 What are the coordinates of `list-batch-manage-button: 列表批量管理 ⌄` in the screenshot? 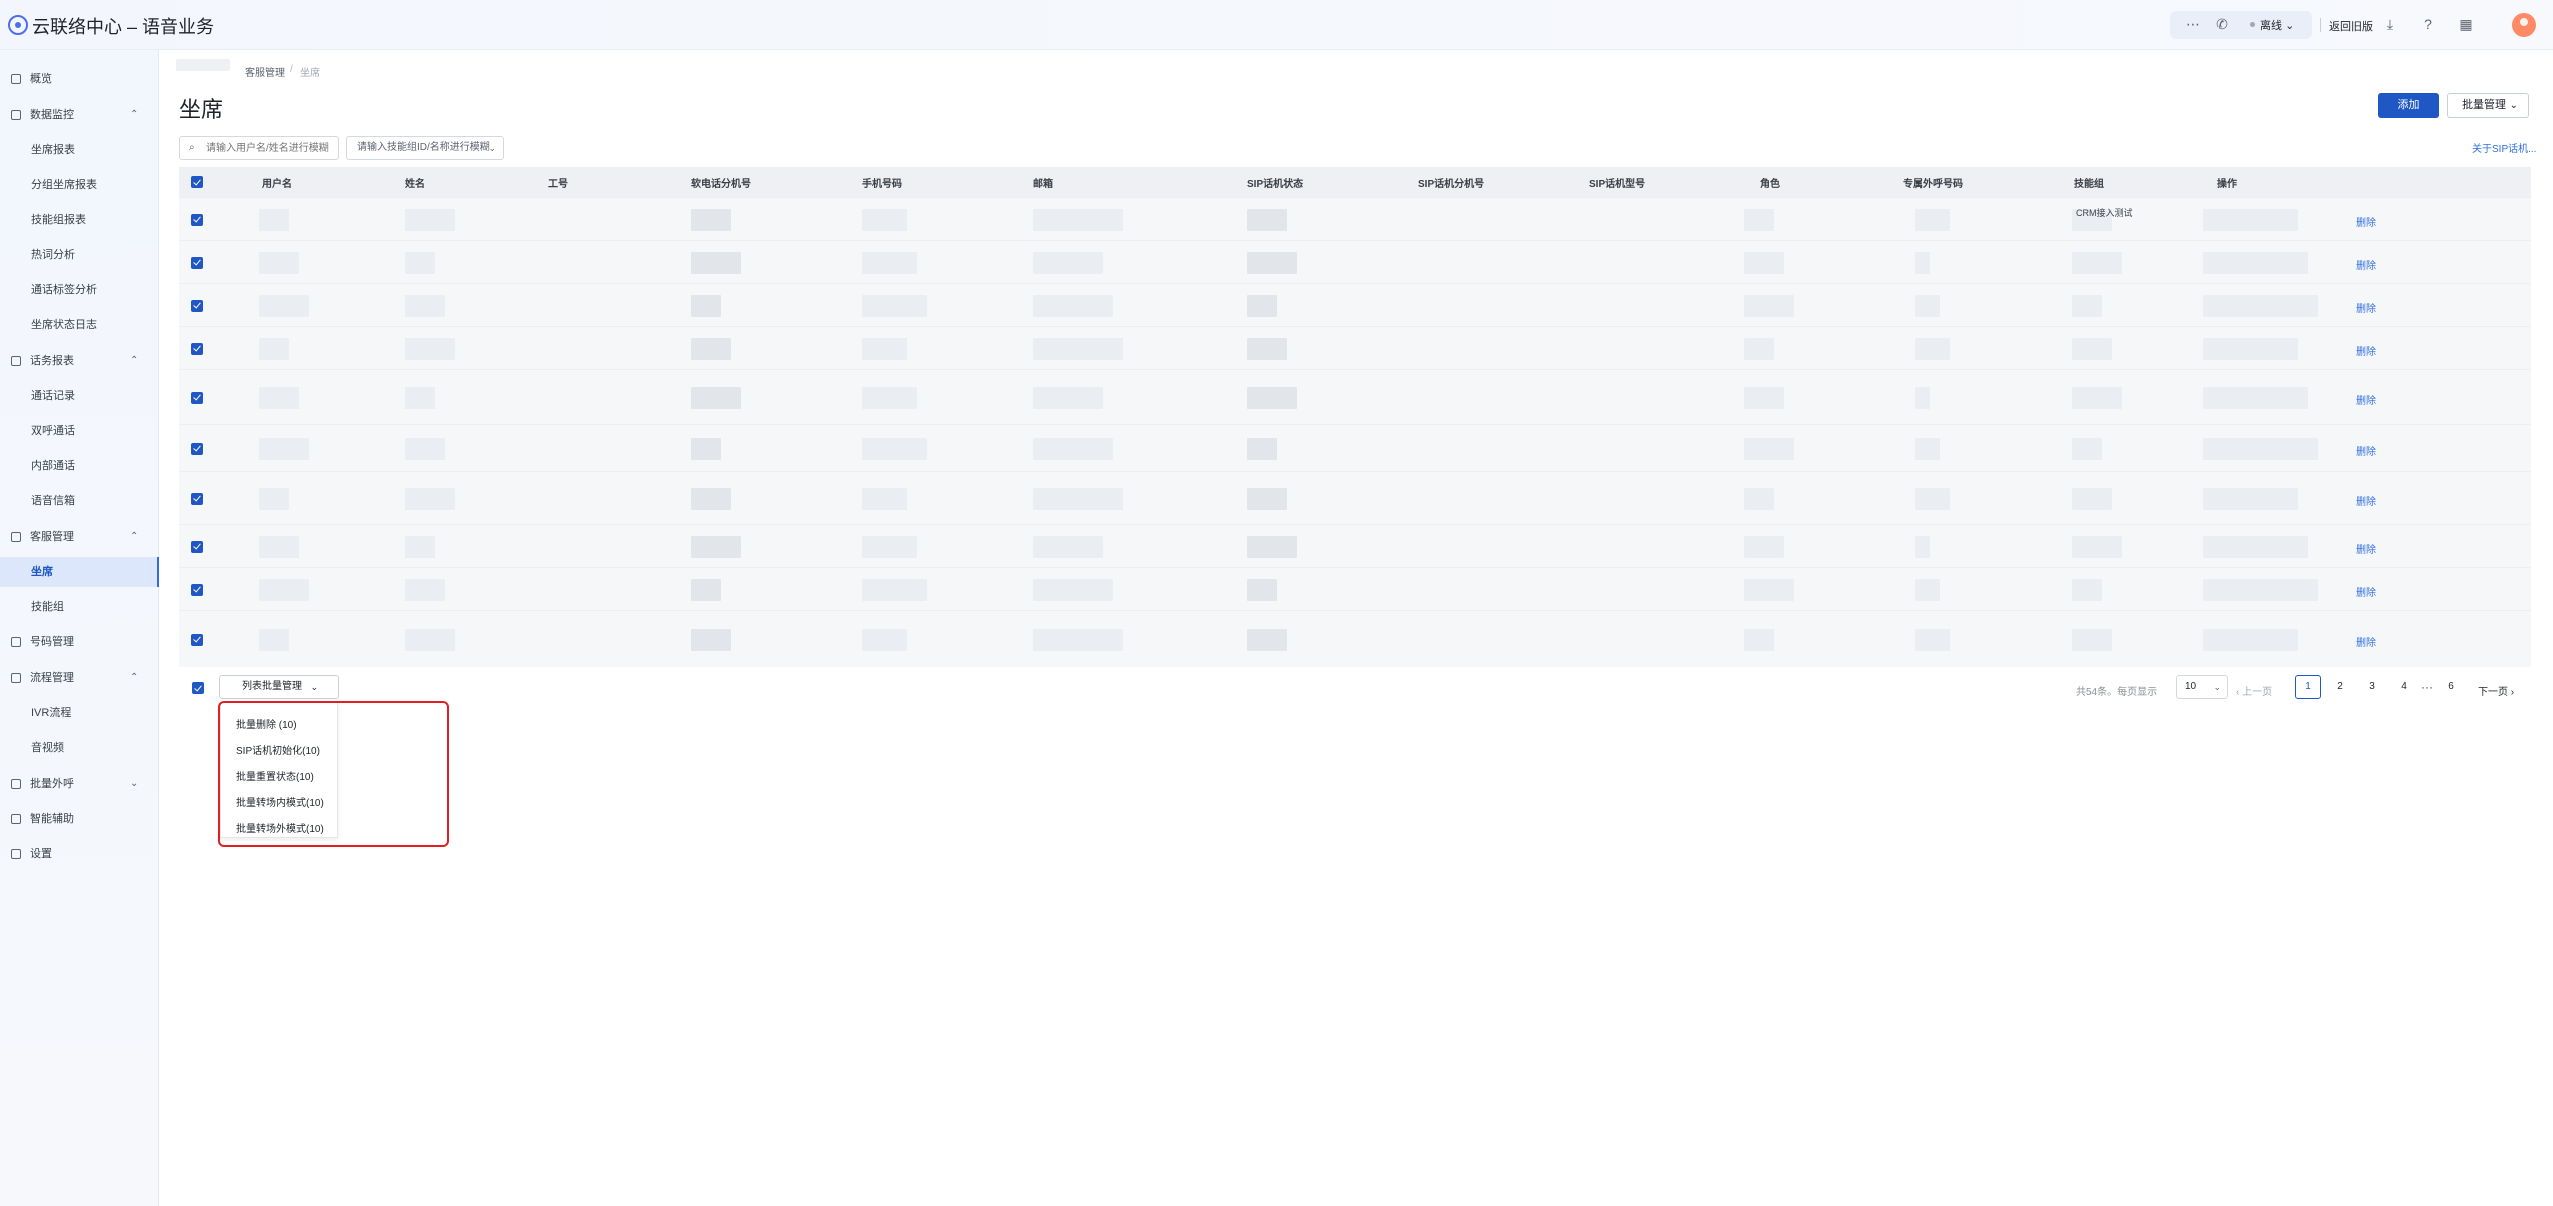 It's located at (279, 687).